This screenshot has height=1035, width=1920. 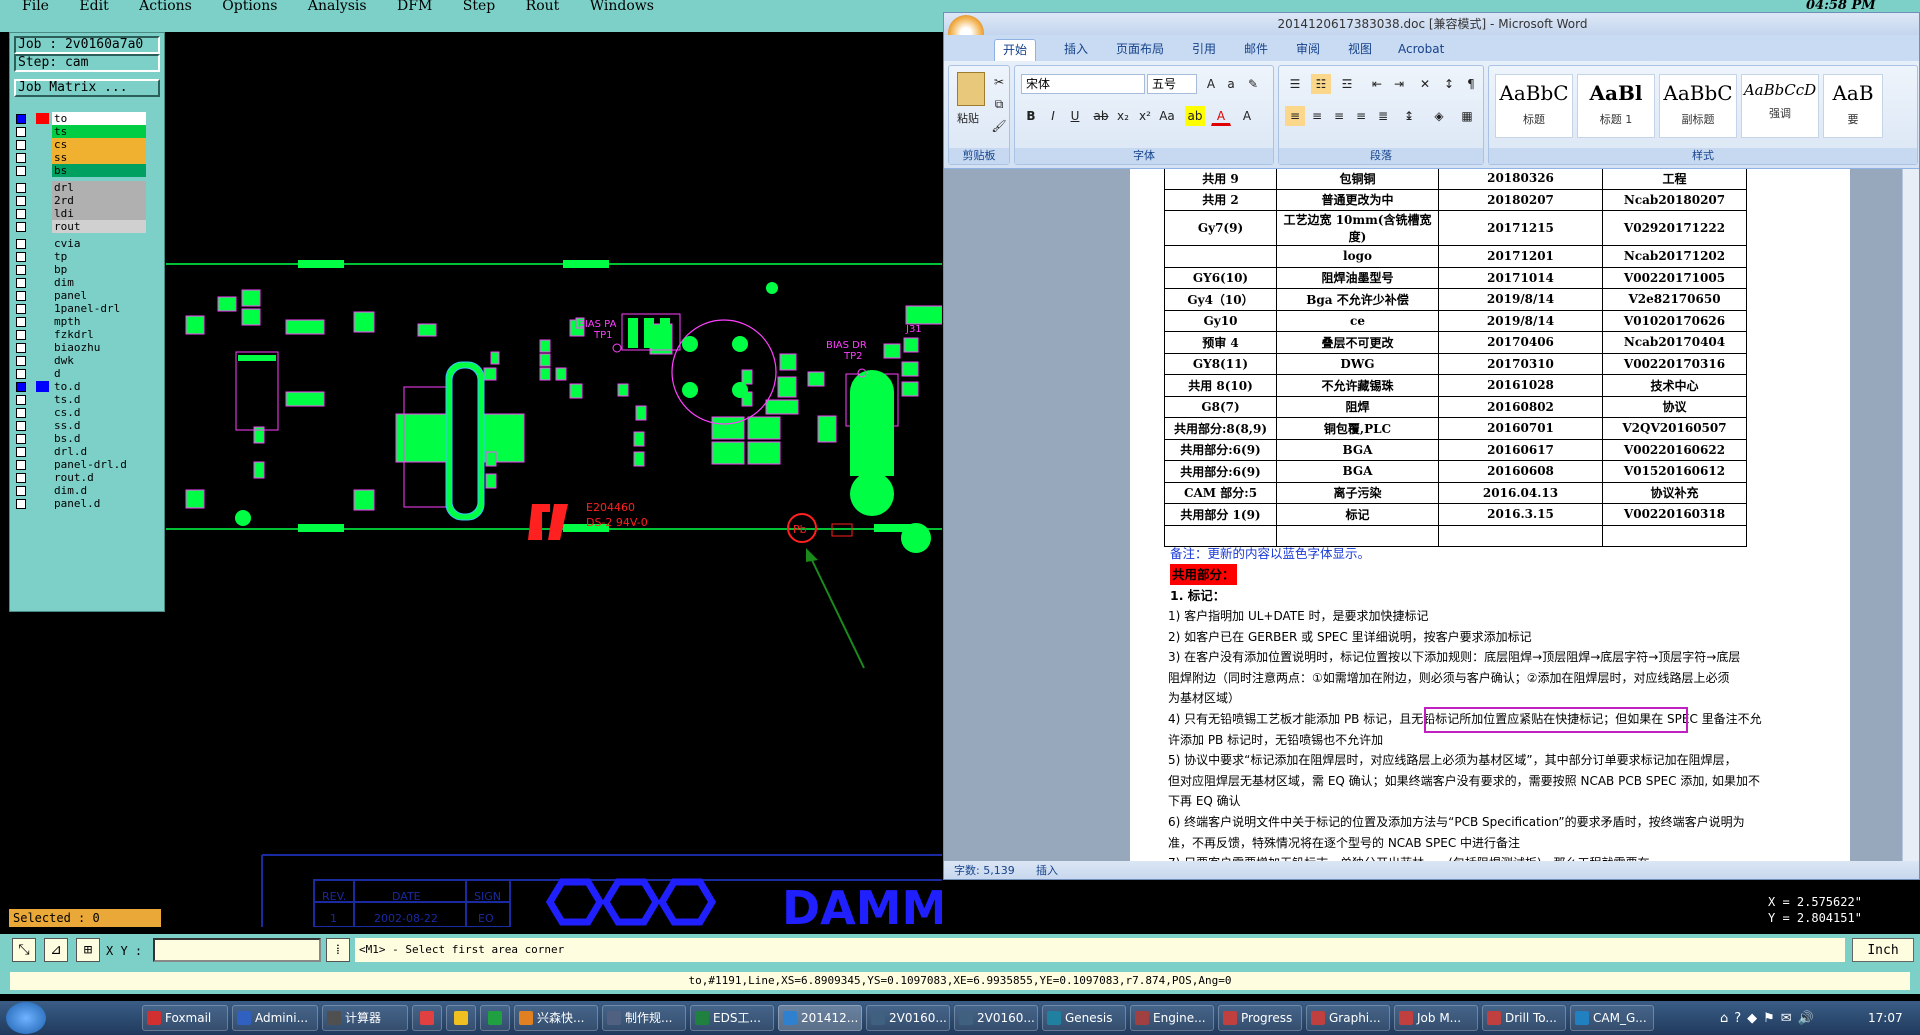 What do you see at coordinates (80, 438) in the screenshot?
I see `layer-row: bs.d` at bounding box center [80, 438].